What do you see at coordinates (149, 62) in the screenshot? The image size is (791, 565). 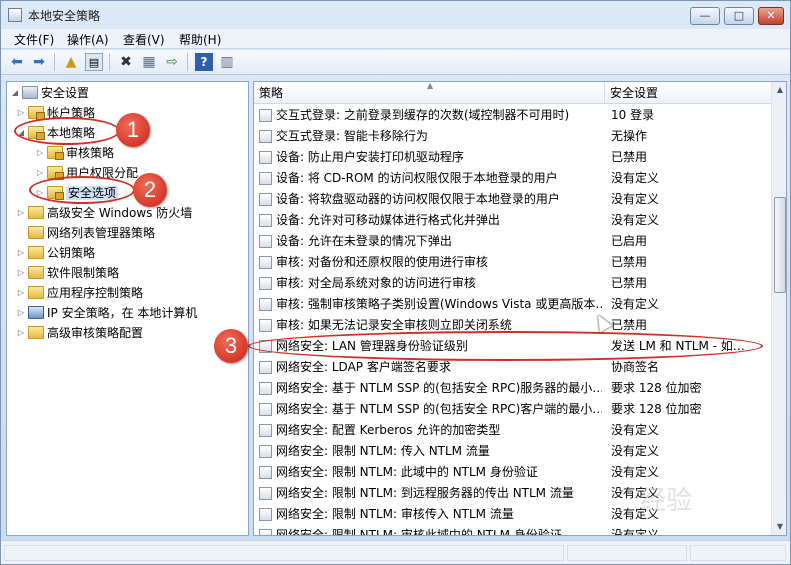 I see `properties-icon: ▦` at bounding box center [149, 62].